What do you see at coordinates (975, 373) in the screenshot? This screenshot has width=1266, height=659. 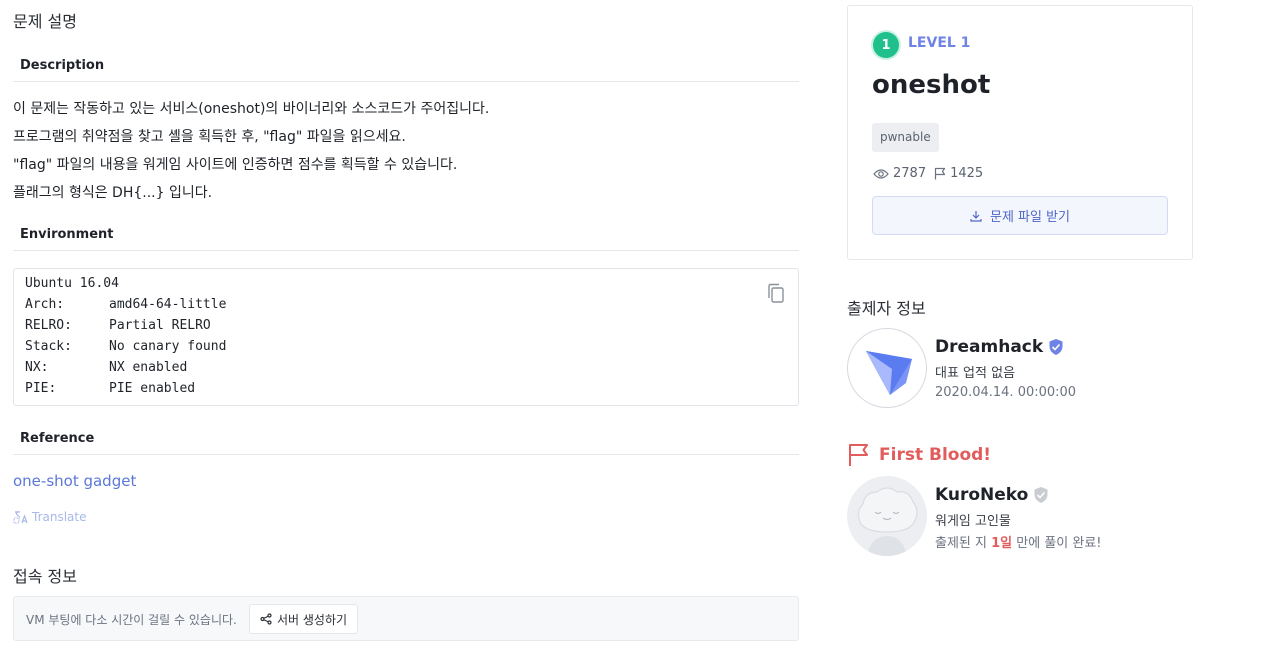 I see `author-achievement: 대표 업적 없음` at bounding box center [975, 373].